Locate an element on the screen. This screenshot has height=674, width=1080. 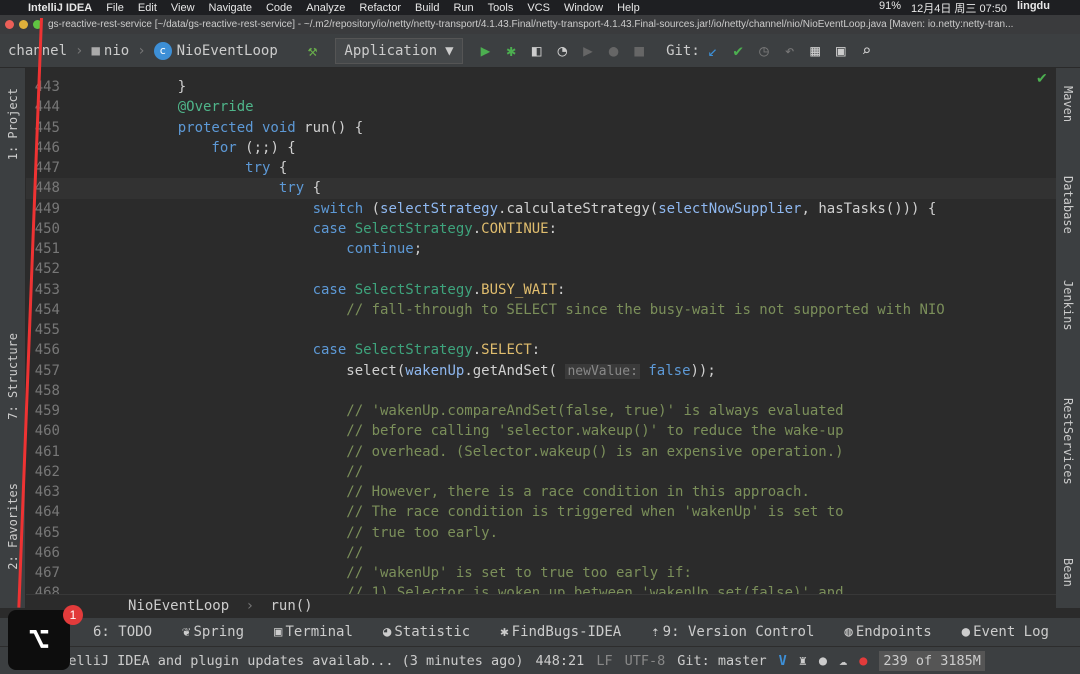
tool-database: Database is located at coordinates (1068, 205).